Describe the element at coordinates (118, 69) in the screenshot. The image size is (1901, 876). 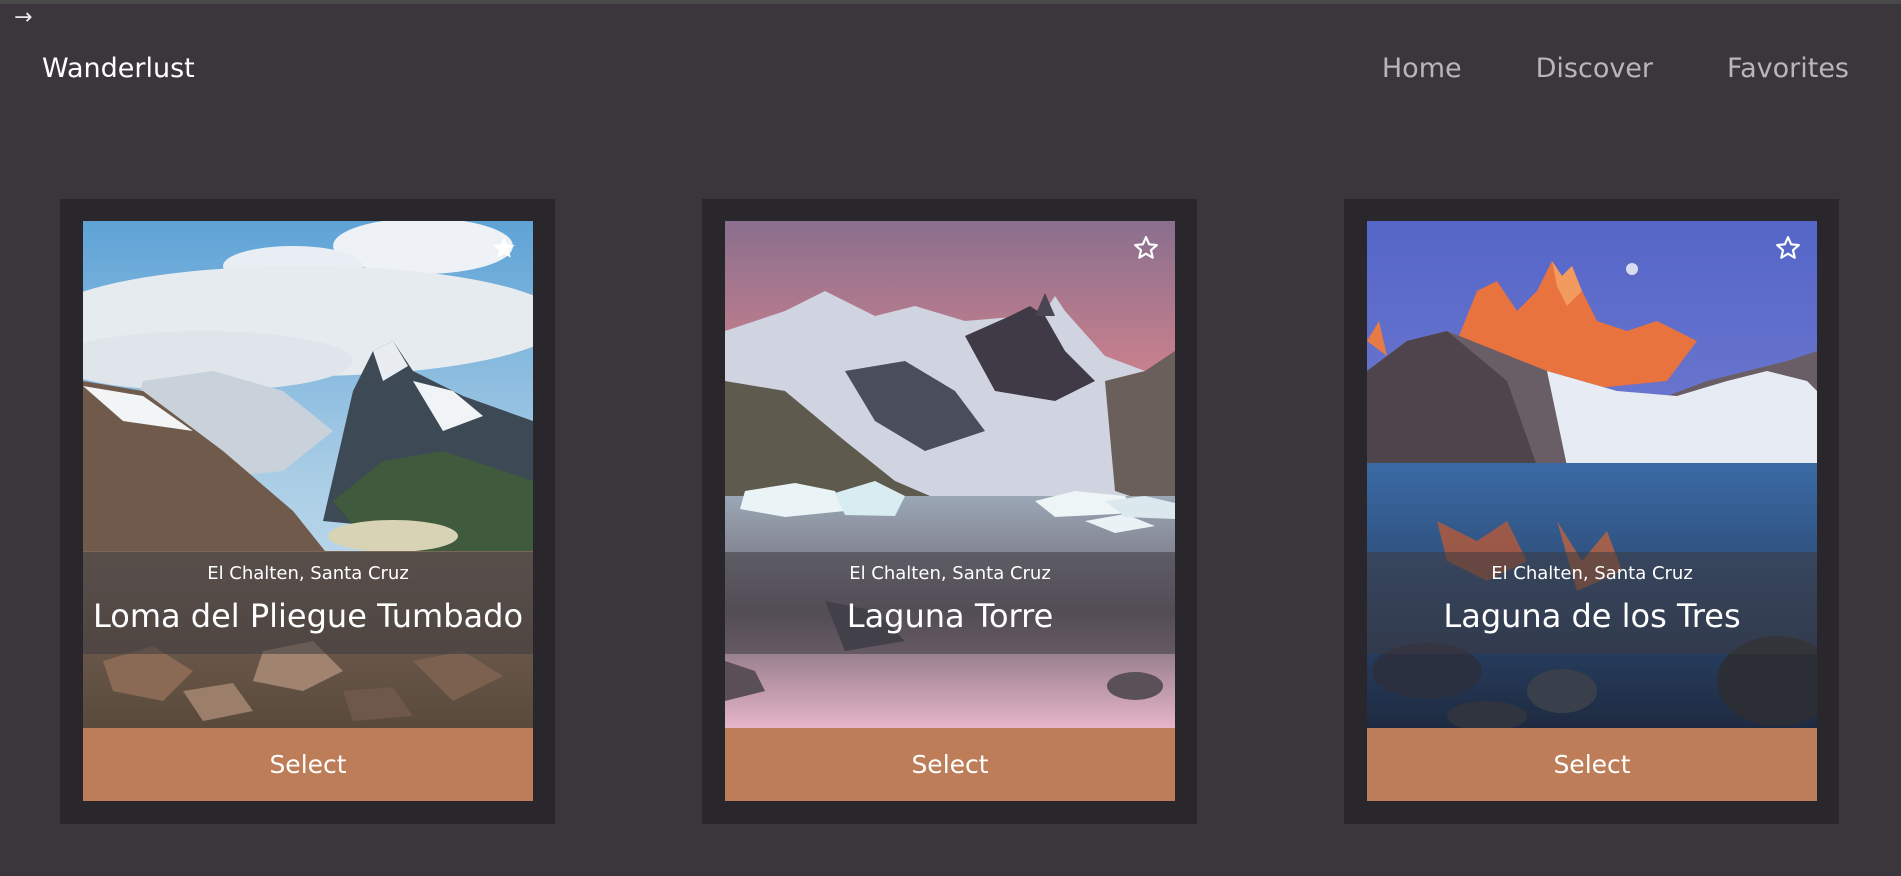
I see `brand-logo: Wanderlust` at that location.